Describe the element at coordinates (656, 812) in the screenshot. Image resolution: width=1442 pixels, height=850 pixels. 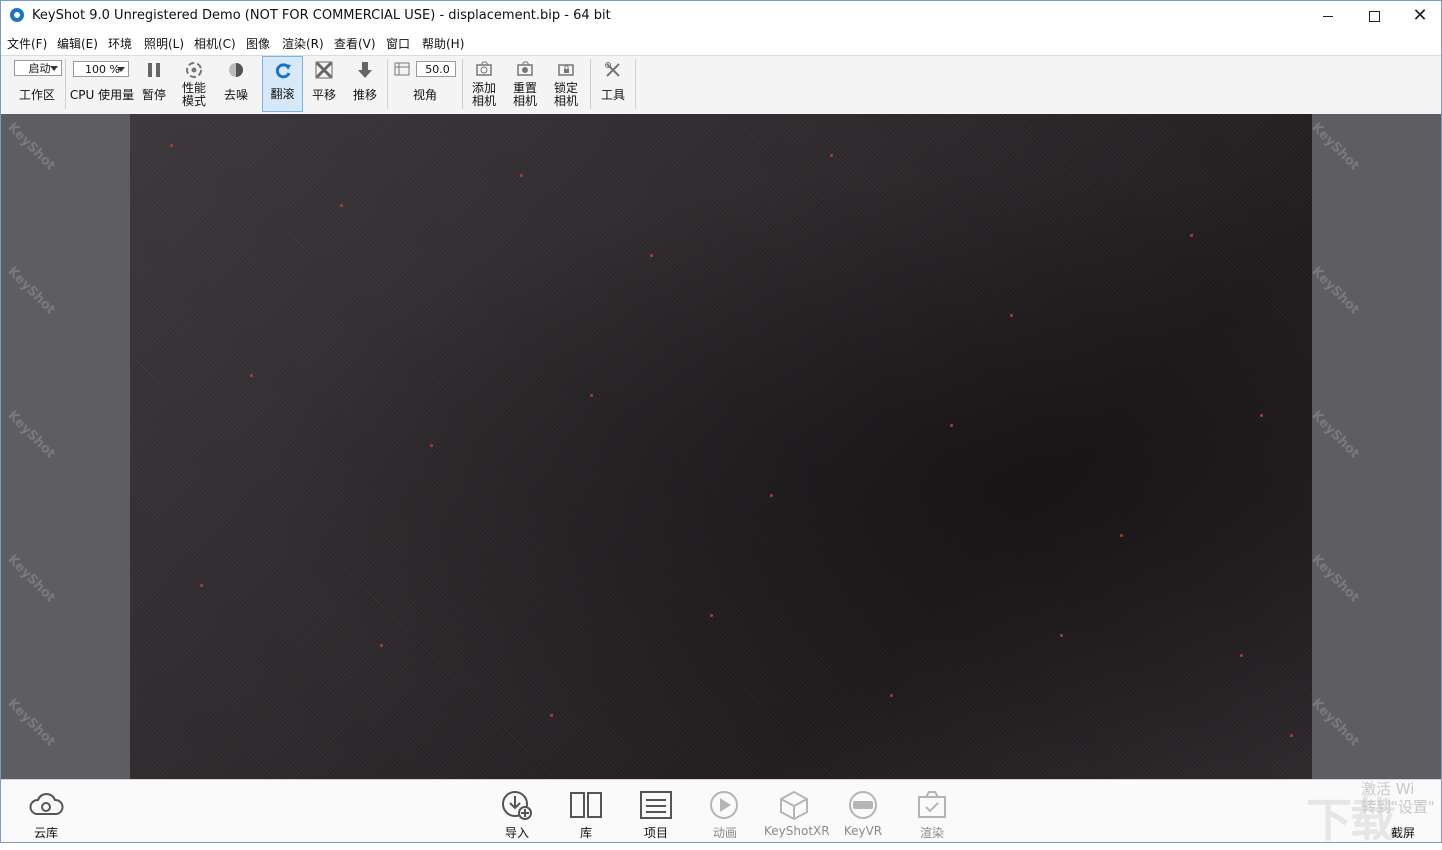
I see `project-button: 项目` at that location.